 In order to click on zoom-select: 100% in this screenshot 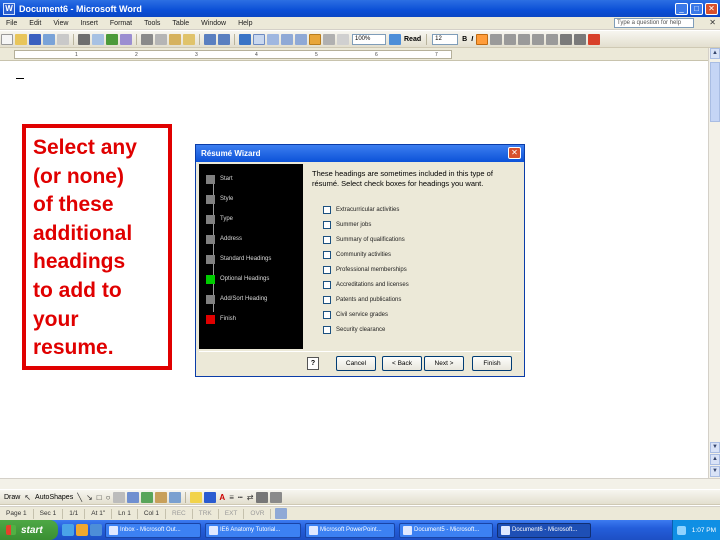, I will do `click(369, 39)`.